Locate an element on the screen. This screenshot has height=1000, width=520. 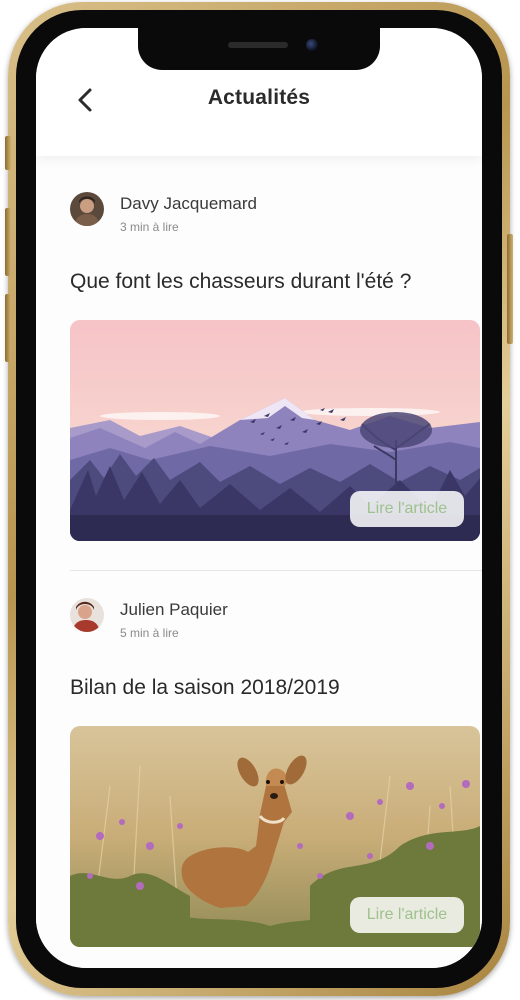
read-time: 3 min à lire is located at coordinates (149, 227).